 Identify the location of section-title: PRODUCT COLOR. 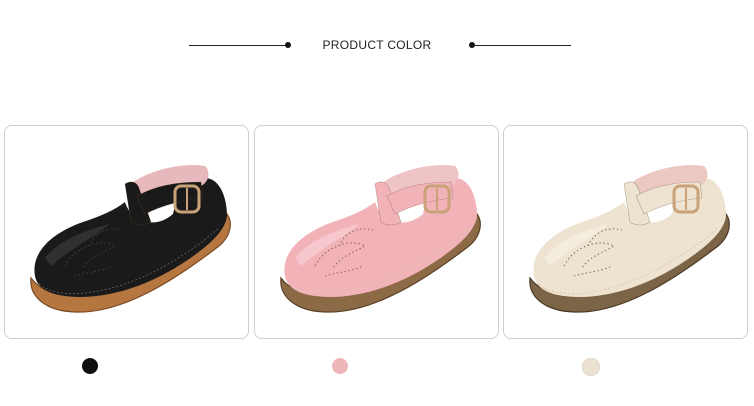
(377, 45).